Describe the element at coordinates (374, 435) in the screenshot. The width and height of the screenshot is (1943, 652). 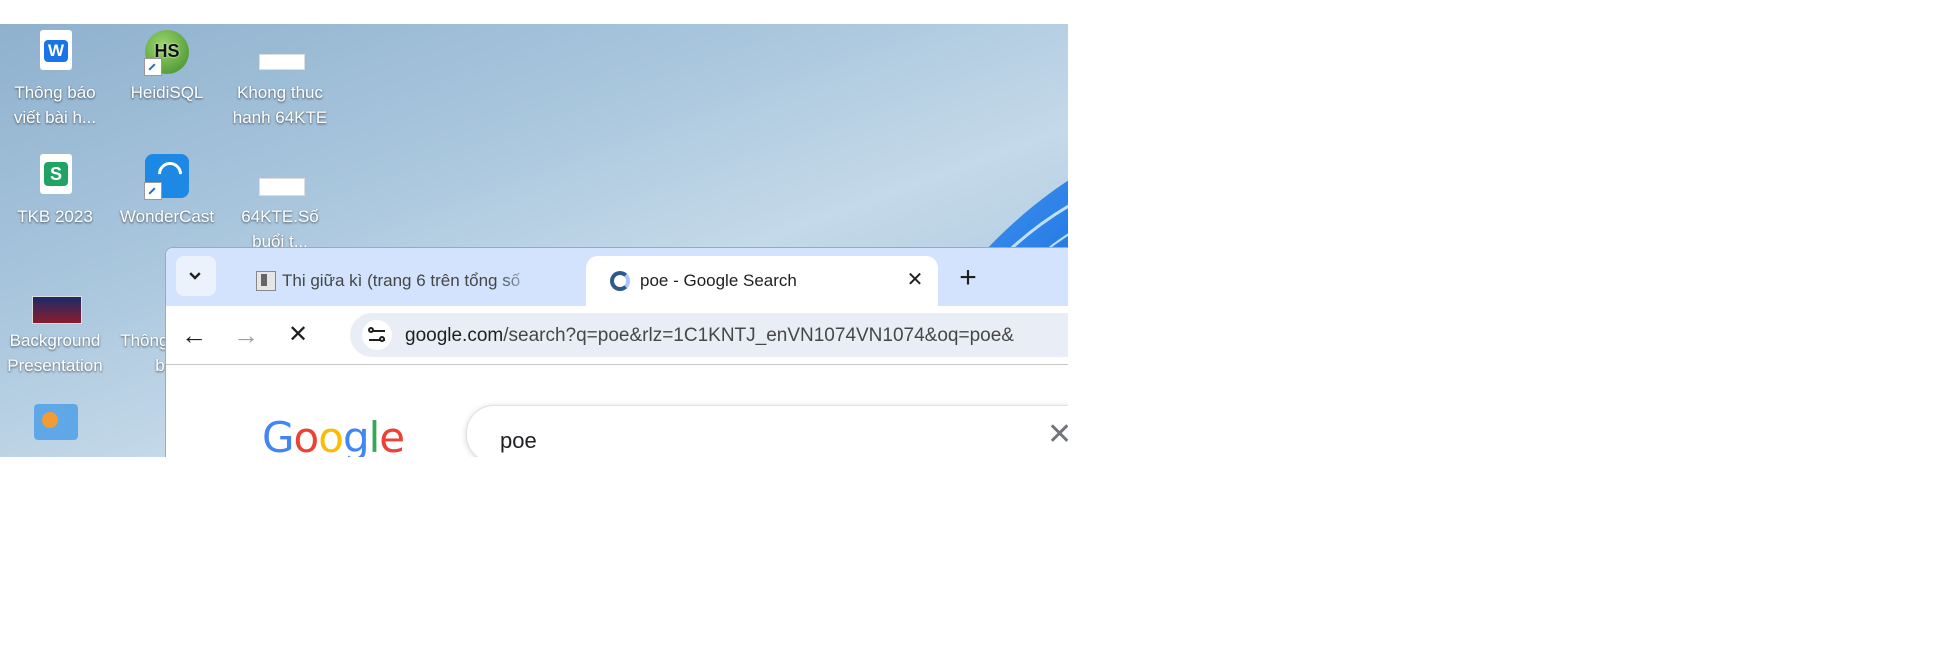
I see `logo-letter: l` at that location.